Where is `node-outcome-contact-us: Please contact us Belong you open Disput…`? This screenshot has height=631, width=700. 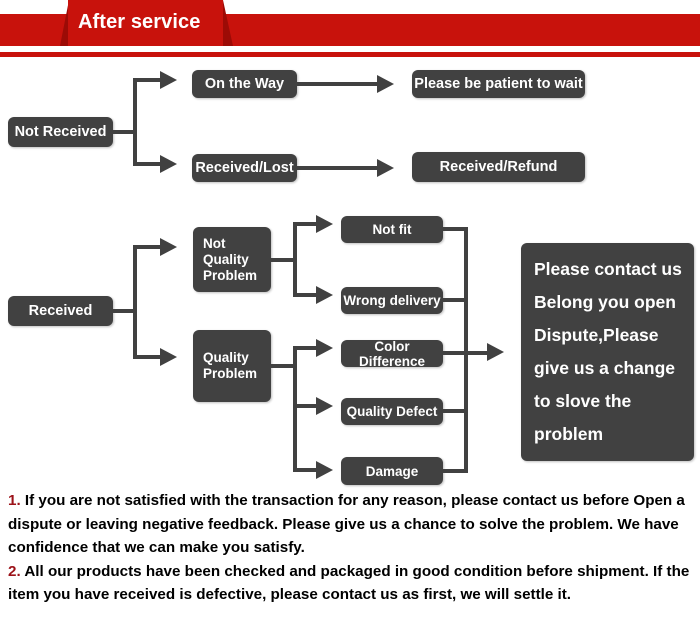 node-outcome-contact-us: Please contact us Belong you open Disput… is located at coordinates (607, 352).